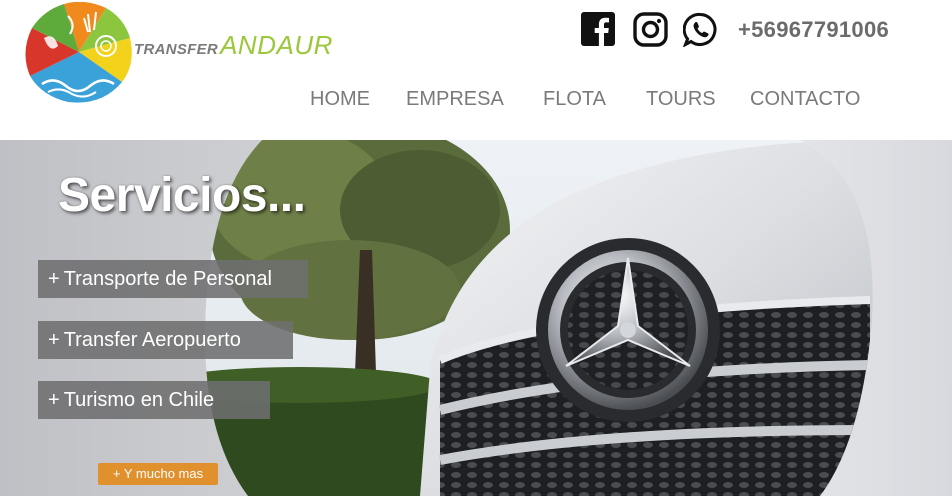 This screenshot has height=496, width=952. I want to click on service-transfer-aeropuerto: + Transfer Aeropuerto, so click(165, 340).